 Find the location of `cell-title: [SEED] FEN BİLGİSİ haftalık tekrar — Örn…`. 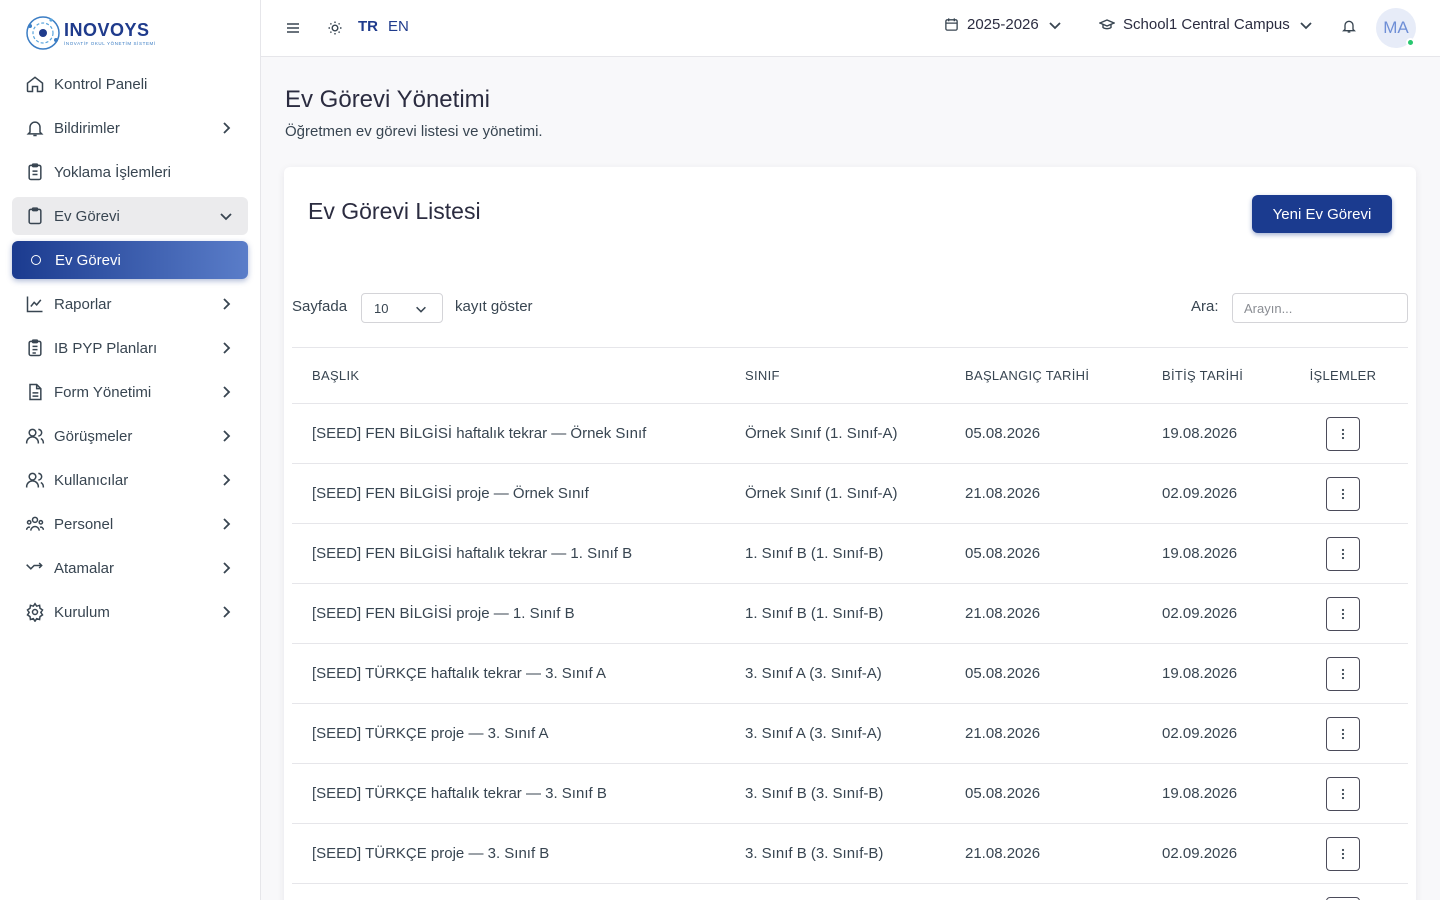

cell-title: [SEED] FEN BİLGİSİ haftalık tekrar — Örn… is located at coordinates (508, 433).